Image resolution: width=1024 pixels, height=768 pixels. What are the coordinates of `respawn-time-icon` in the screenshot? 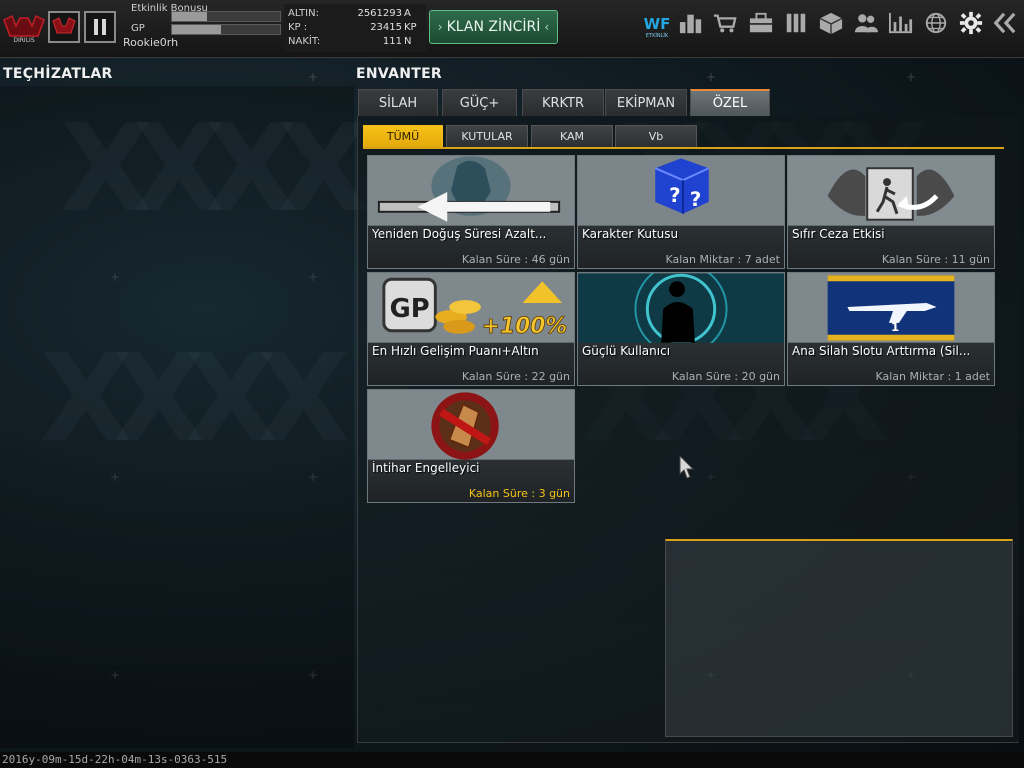 It's located at (471, 191).